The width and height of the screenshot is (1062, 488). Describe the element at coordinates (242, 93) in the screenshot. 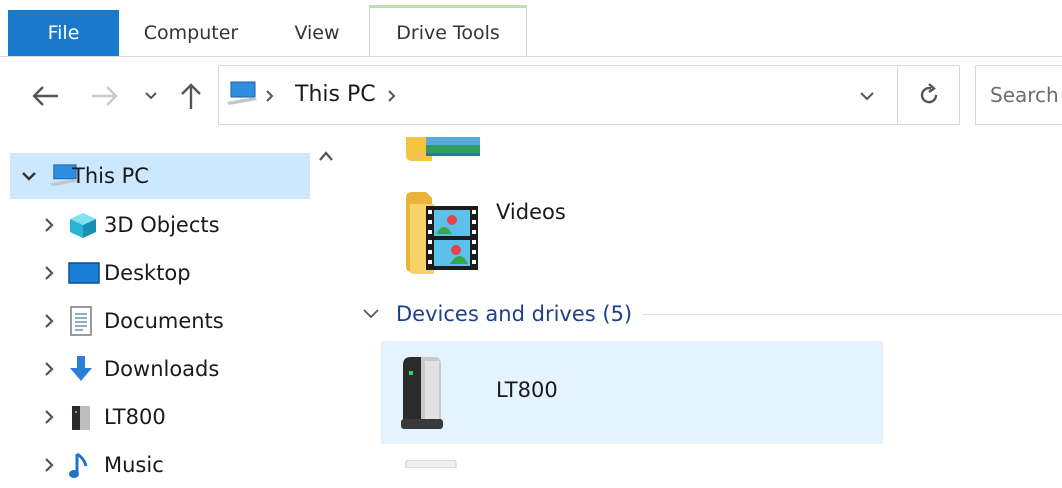

I see `this-pc-icon` at that location.